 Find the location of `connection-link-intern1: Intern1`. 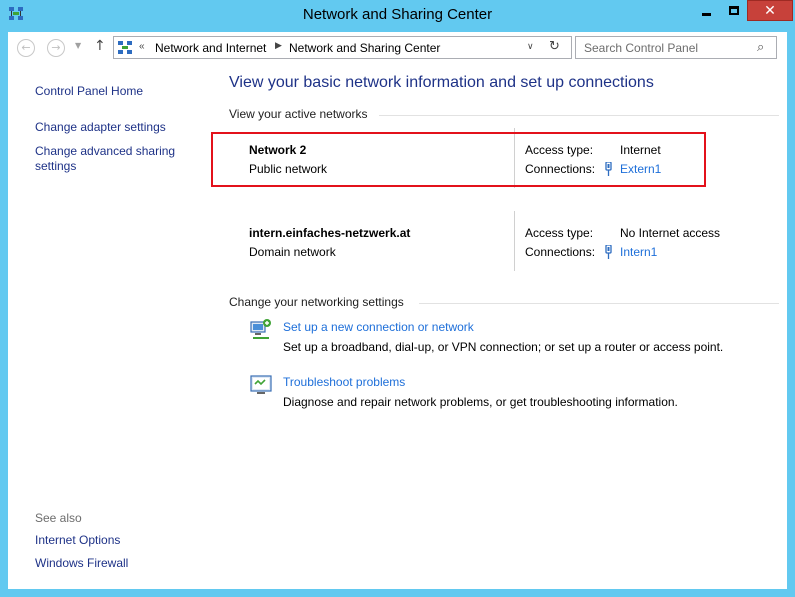

connection-link-intern1: Intern1 is located at coordinates (638, 252).